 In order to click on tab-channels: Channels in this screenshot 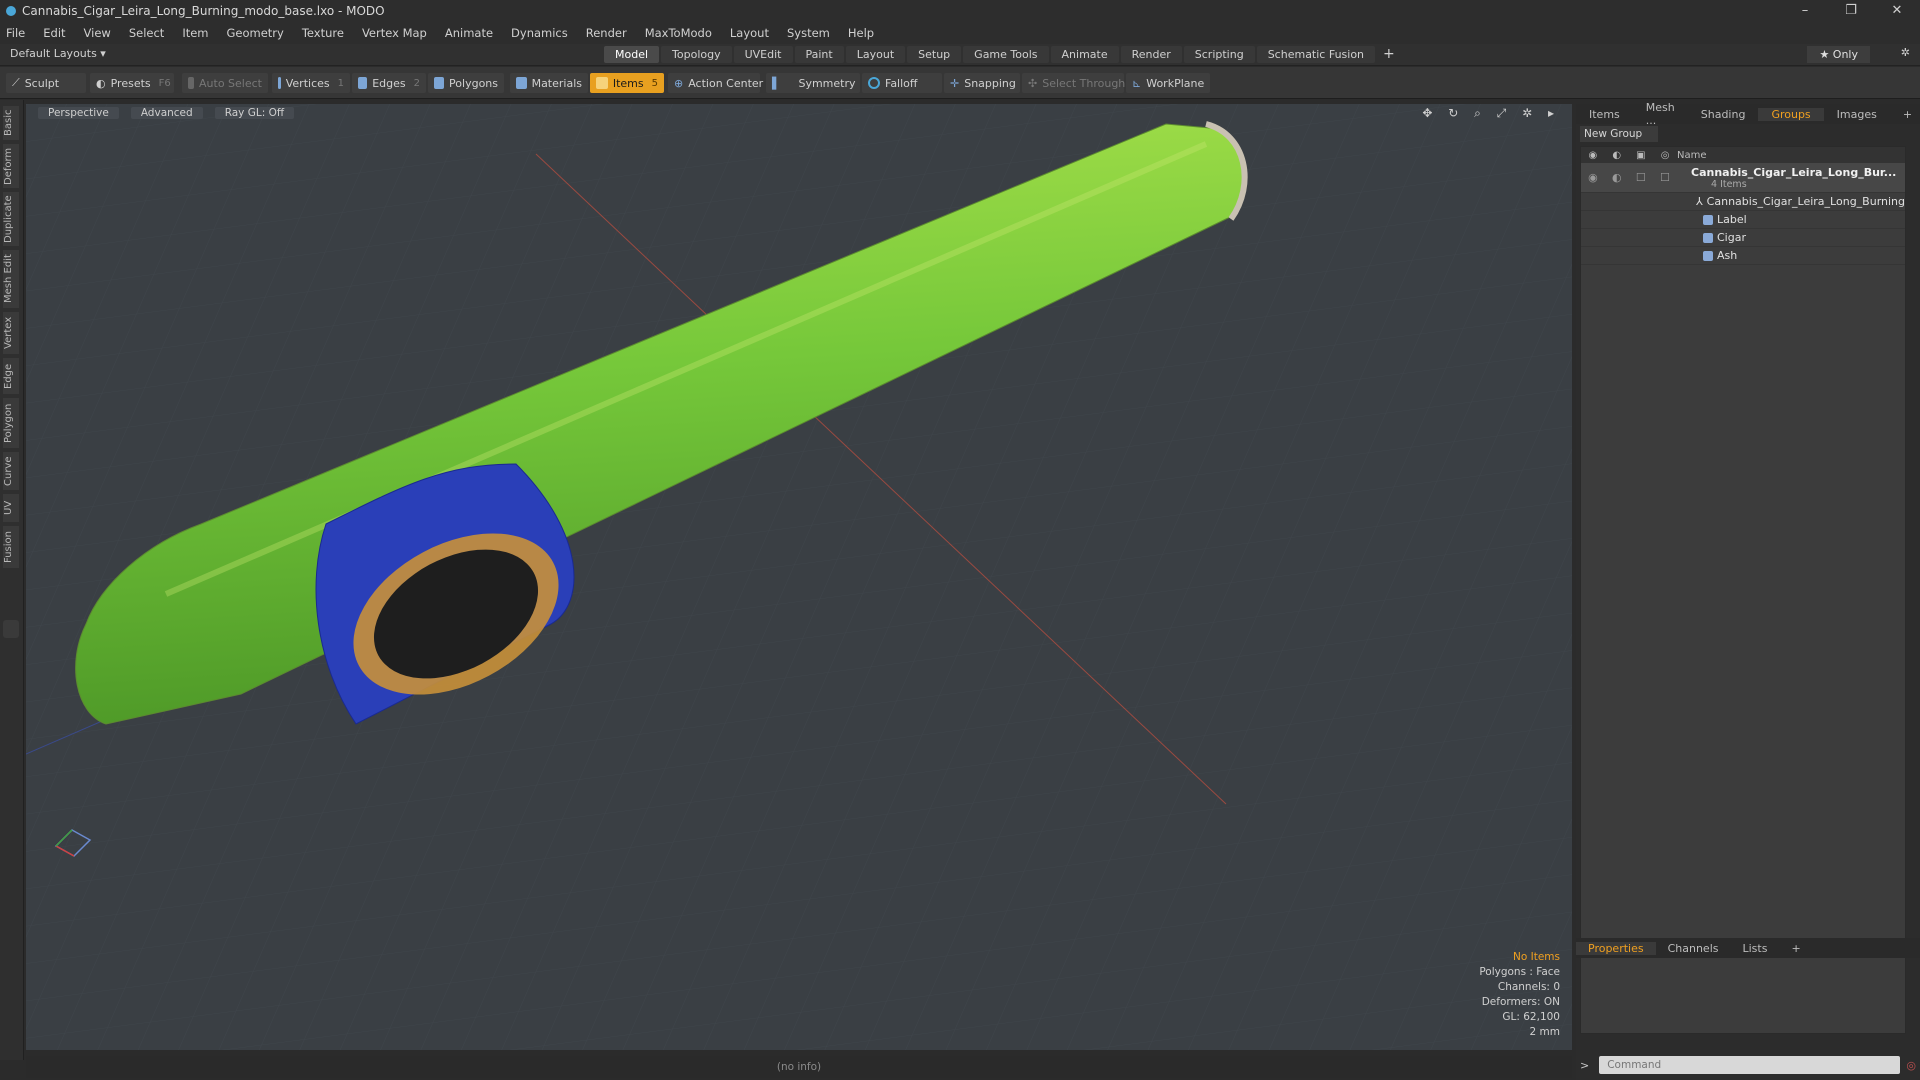, I will do `click(1693, 948)`.